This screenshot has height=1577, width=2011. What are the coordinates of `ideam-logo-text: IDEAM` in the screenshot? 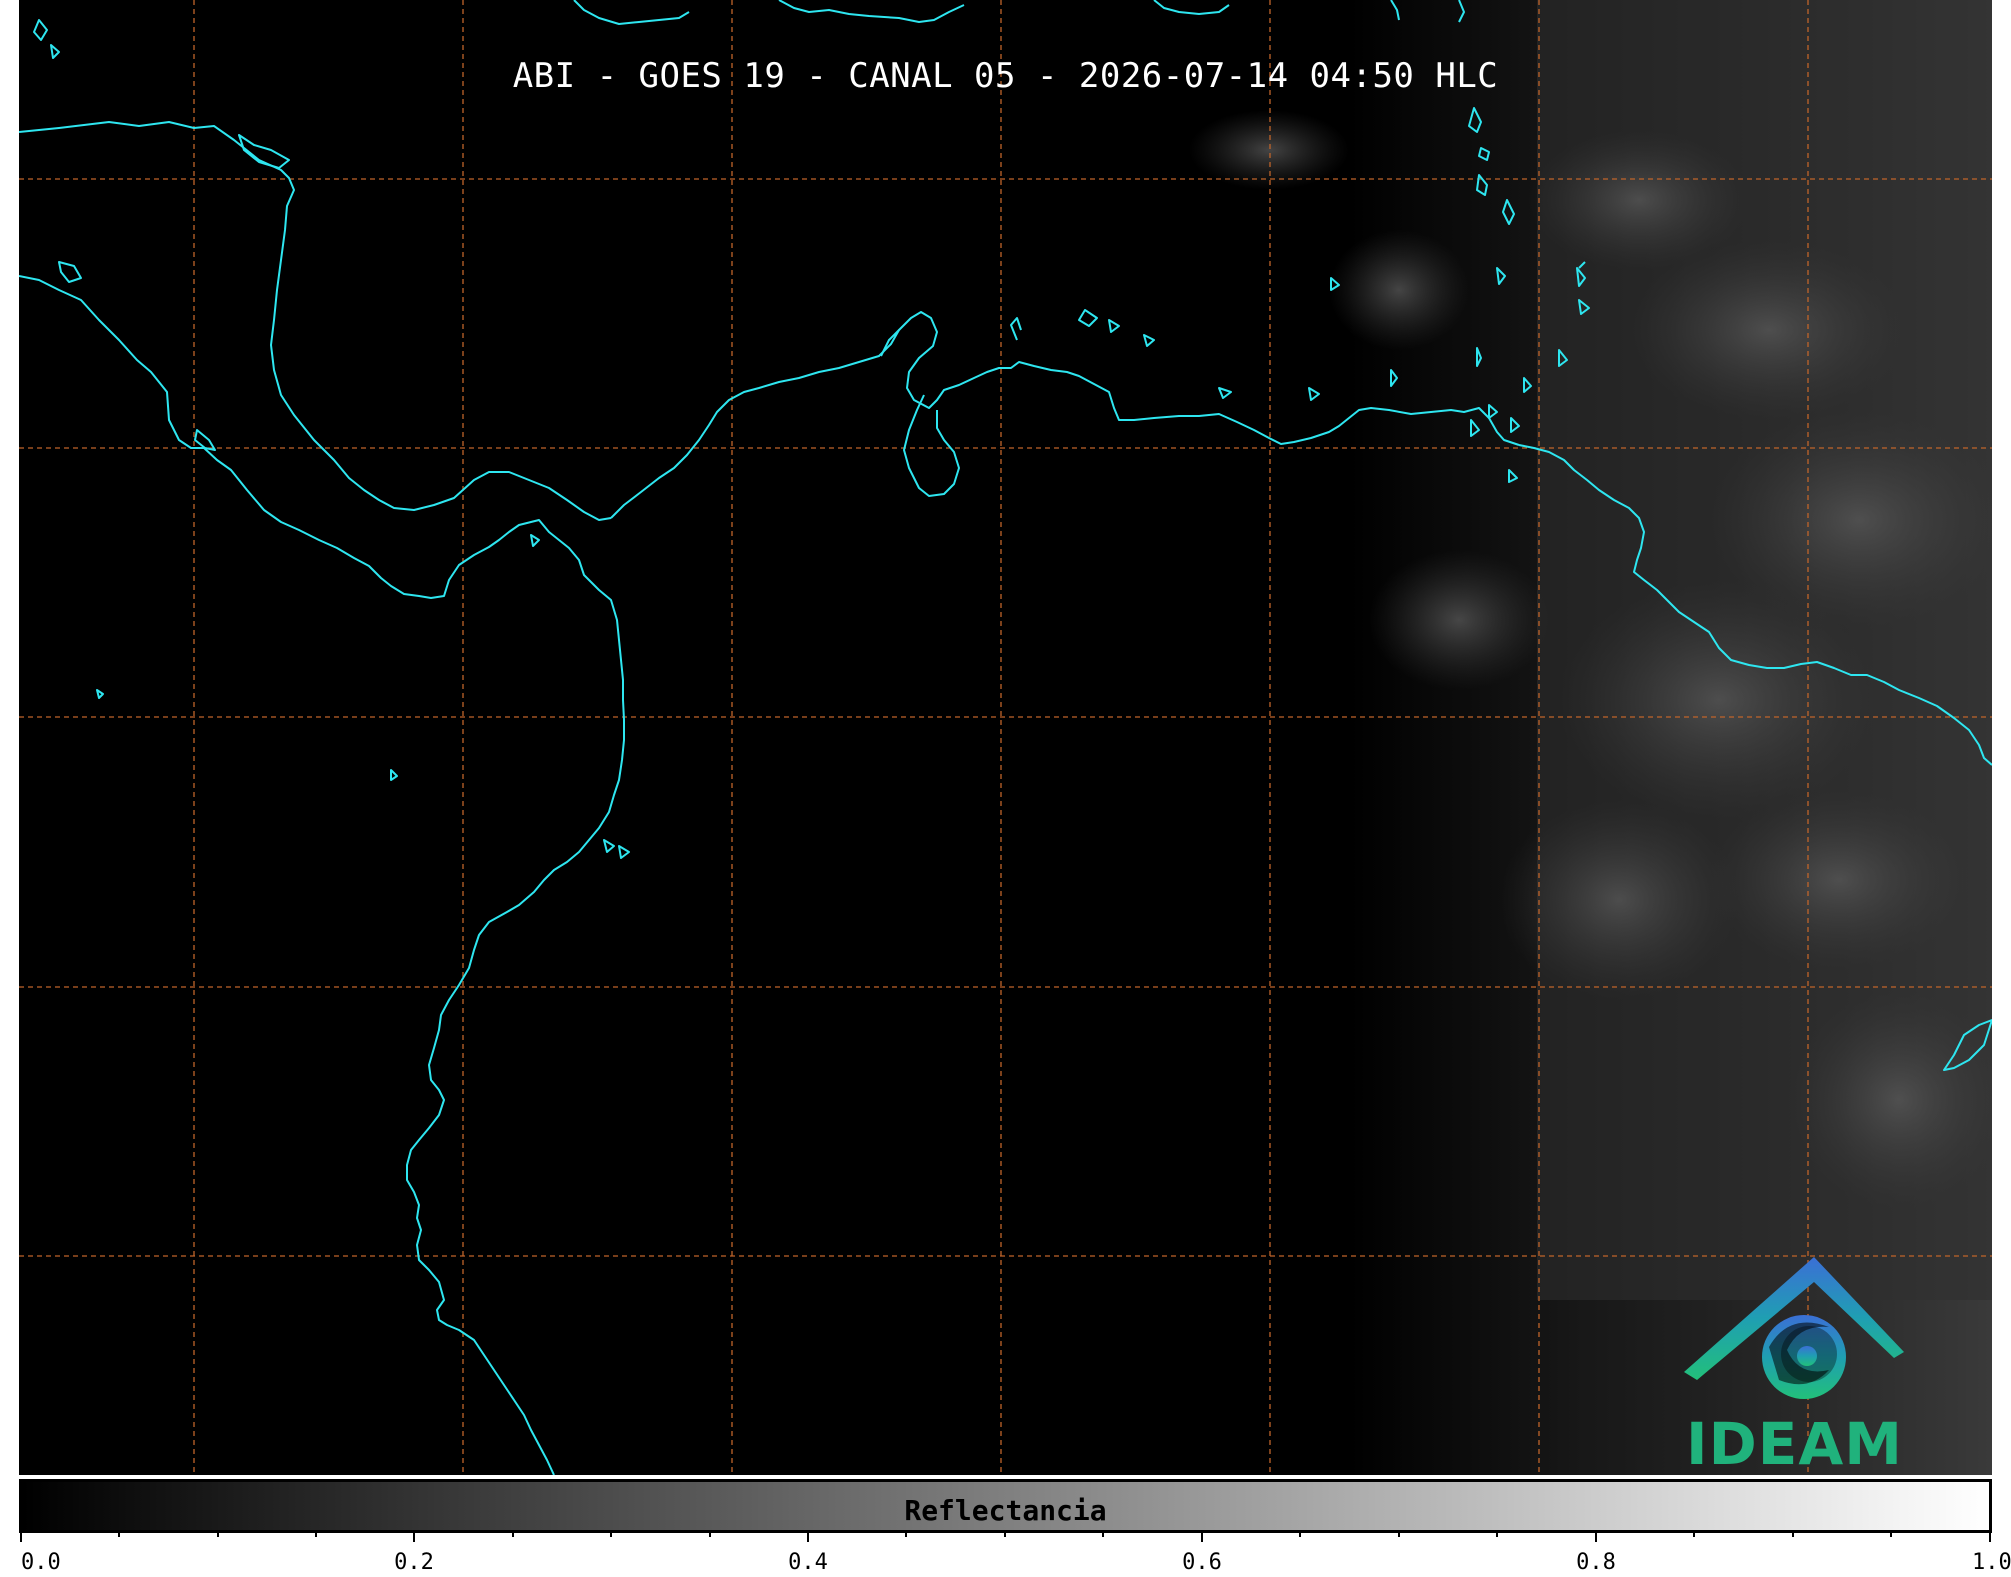 It's located at (1794, 1444).